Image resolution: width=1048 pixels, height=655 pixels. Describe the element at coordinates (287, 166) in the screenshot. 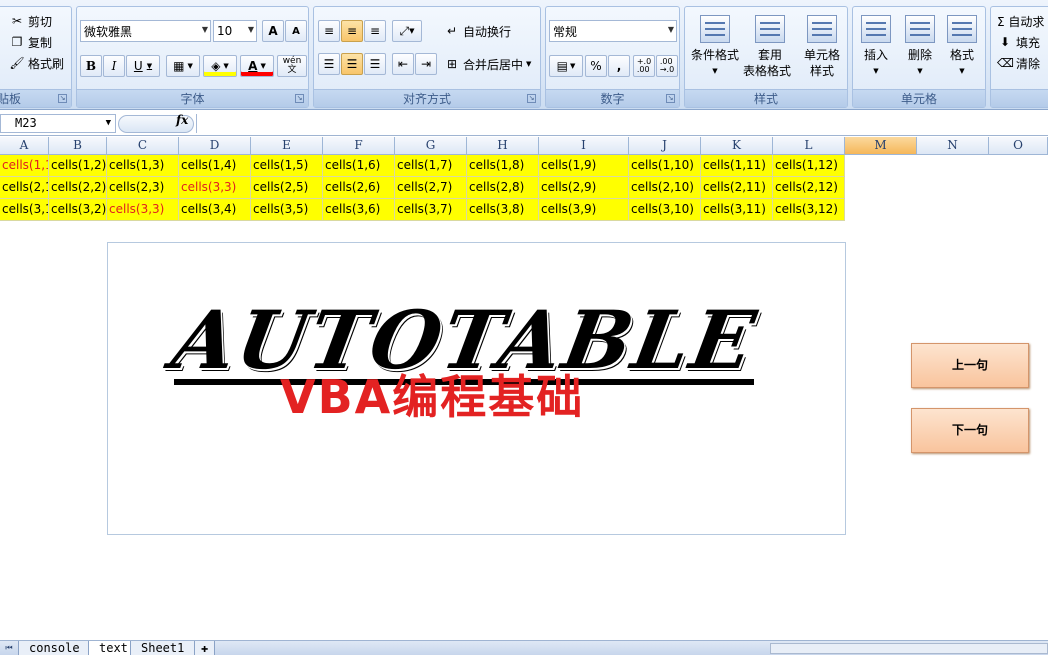

I see `cell-e1: cells(1,5)` at that location.